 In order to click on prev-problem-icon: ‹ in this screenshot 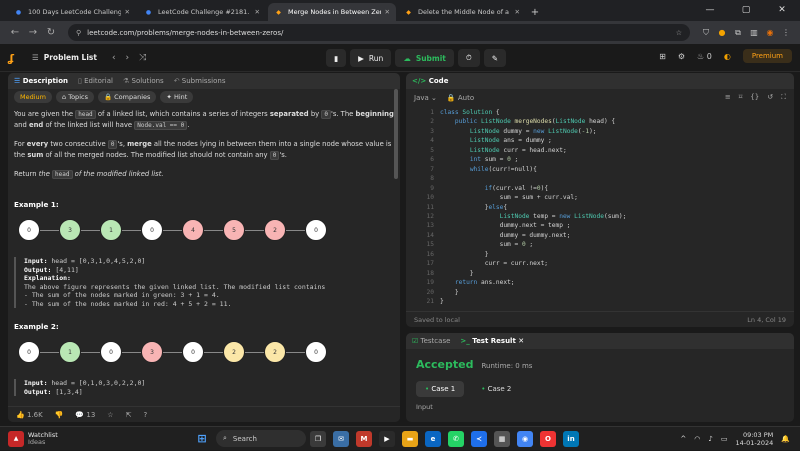, I will do `click(114, 58)`.